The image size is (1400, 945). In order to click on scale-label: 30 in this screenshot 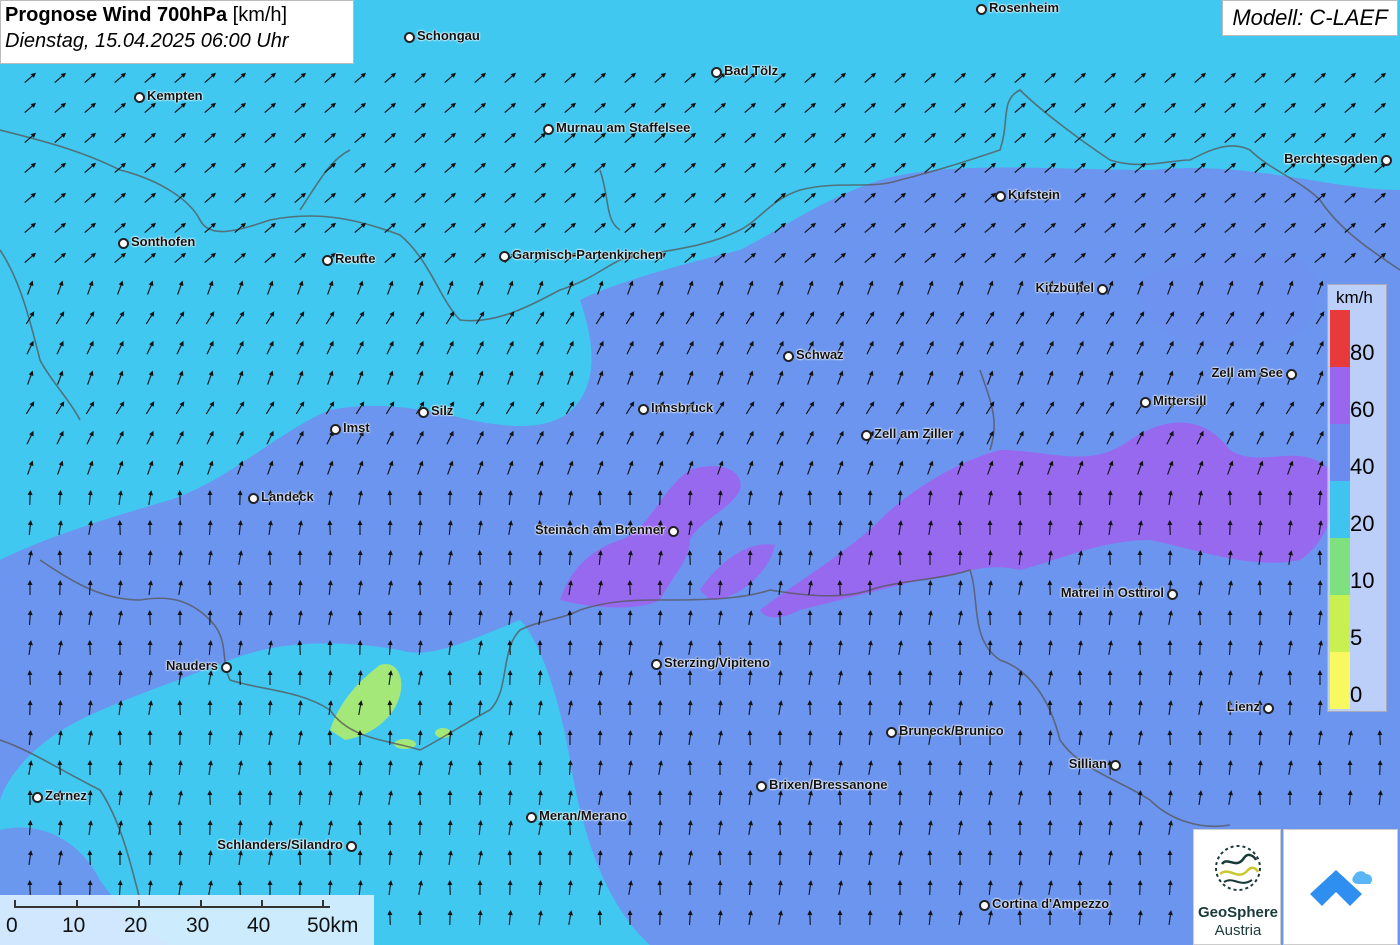, I will do `click(198, 925)`.